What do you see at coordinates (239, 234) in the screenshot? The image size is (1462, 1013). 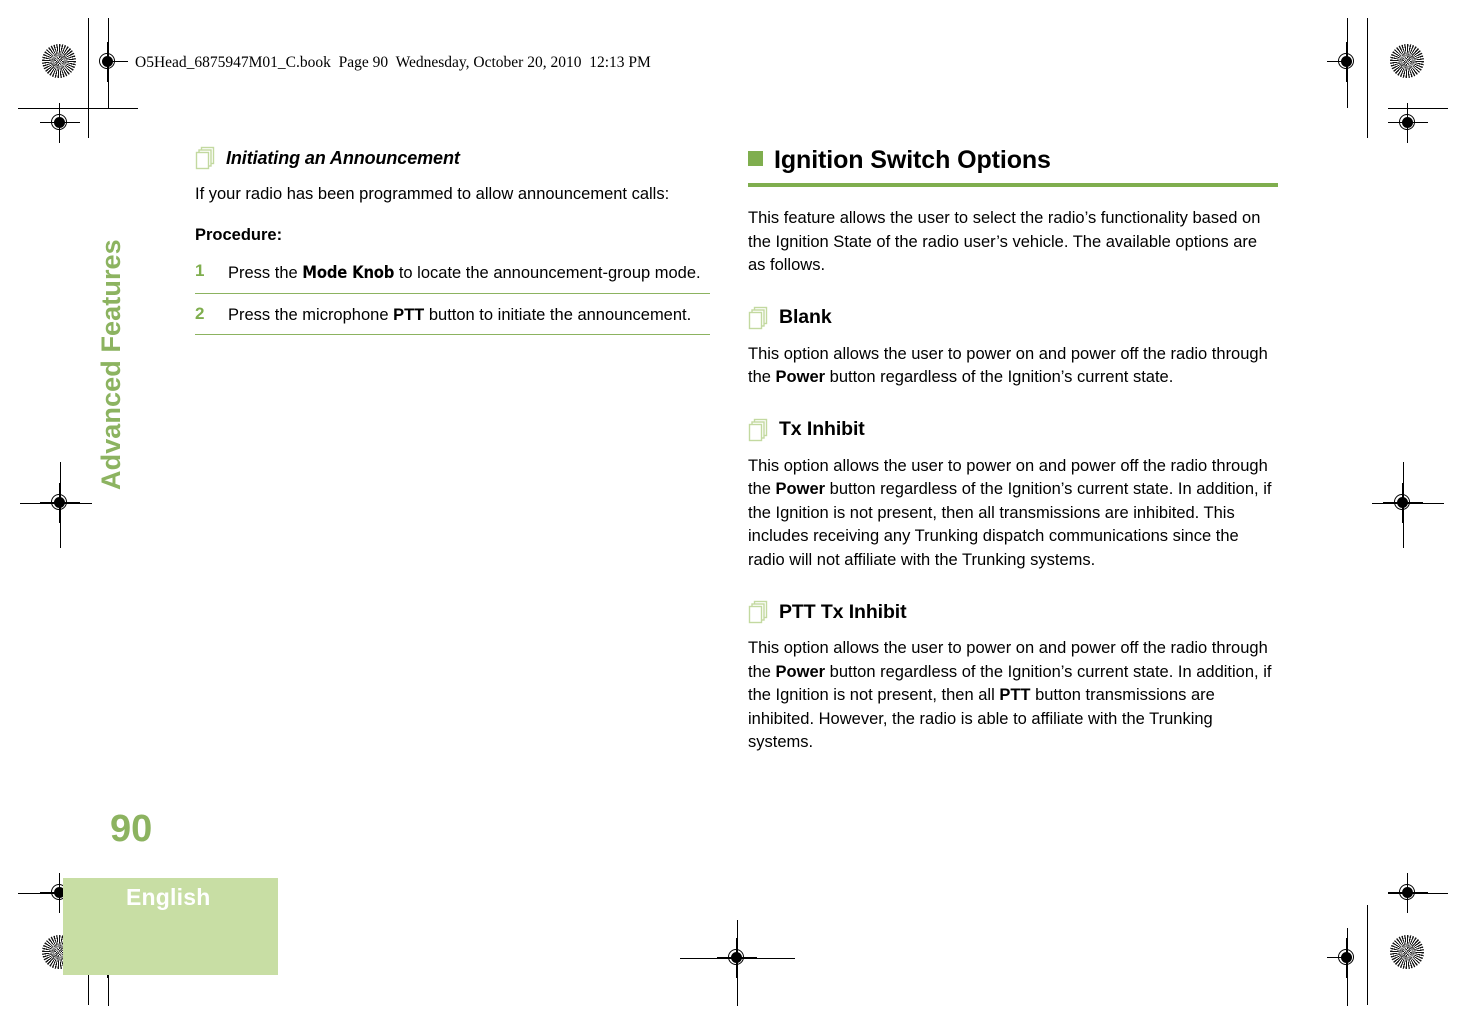 I see `procedure-label-text: Procedure:` at bounding box center [239, 234].